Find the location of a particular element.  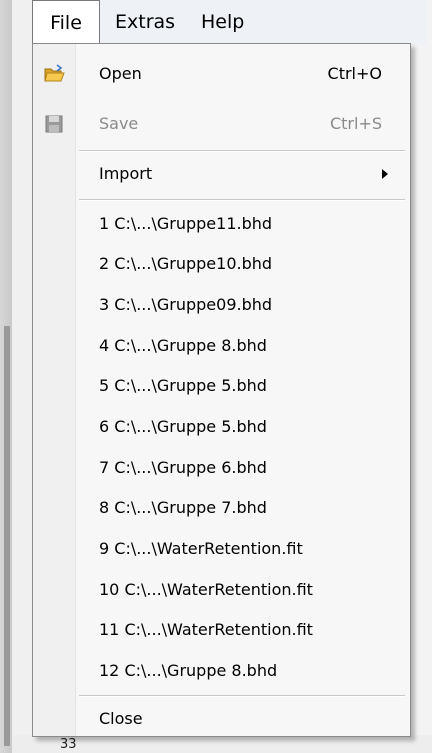

recent-file-label: 4 C:\...\Gruppe 8.bhd is located at coordinates (183, 345).